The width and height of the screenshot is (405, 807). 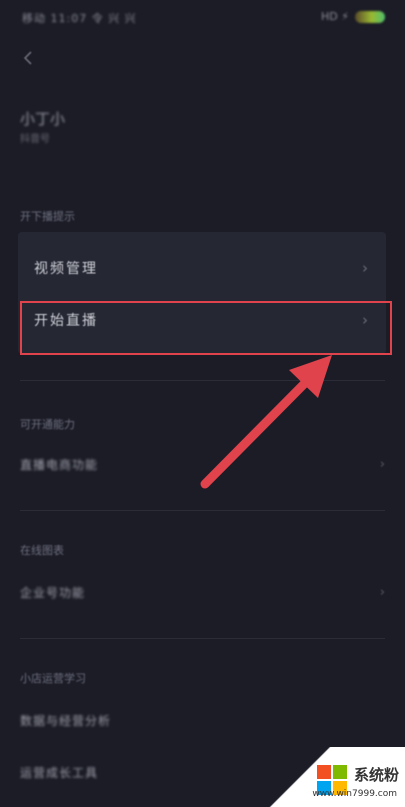 What do you see at coordinates (335, 777) in the screenshot?
I see `watermark: 系统粉 www.win7999.com` at bounding box center [335, 777].